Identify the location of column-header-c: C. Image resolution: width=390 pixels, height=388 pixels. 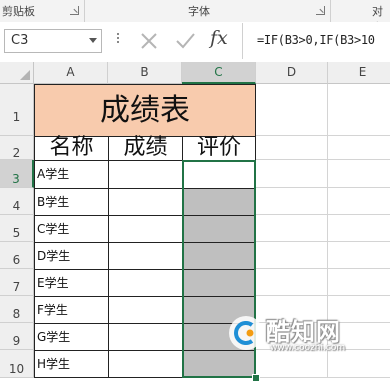
(219, 73).